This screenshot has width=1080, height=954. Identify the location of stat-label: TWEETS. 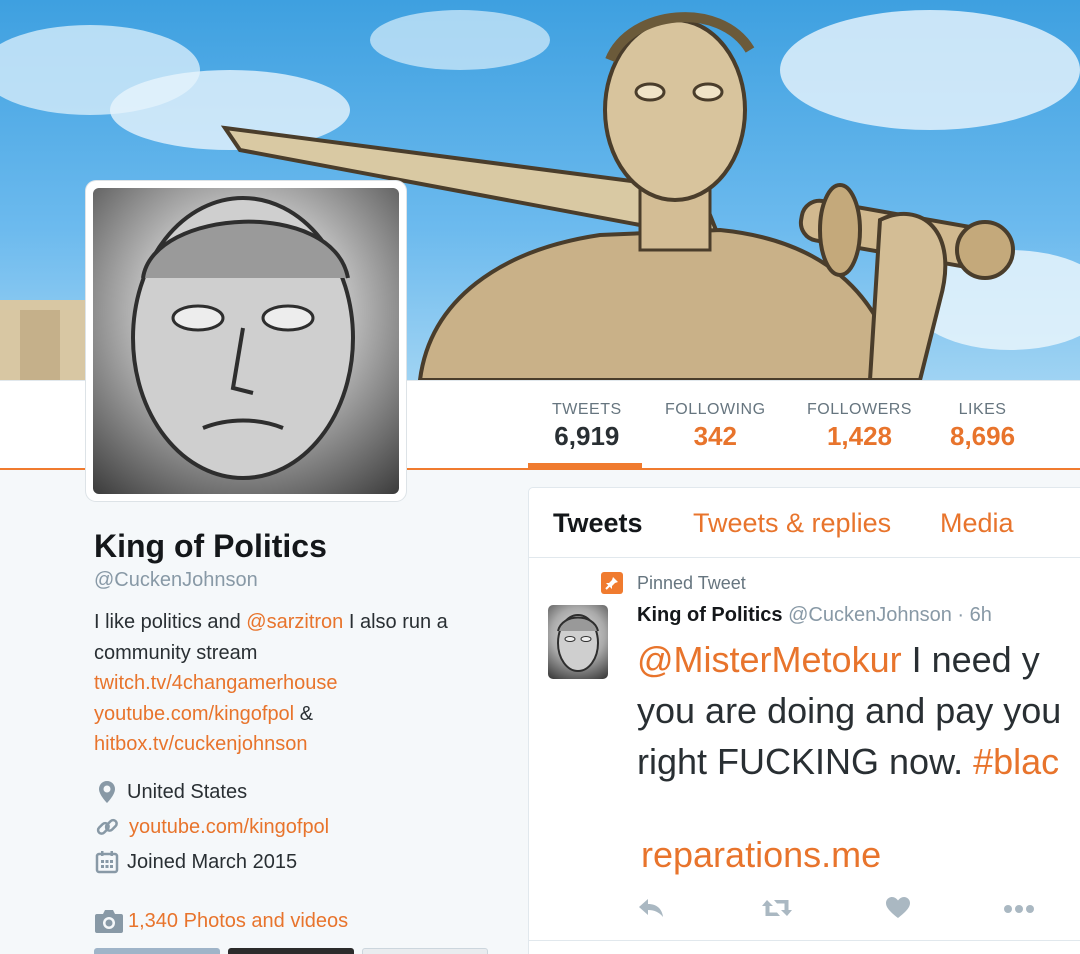
(587, 409).